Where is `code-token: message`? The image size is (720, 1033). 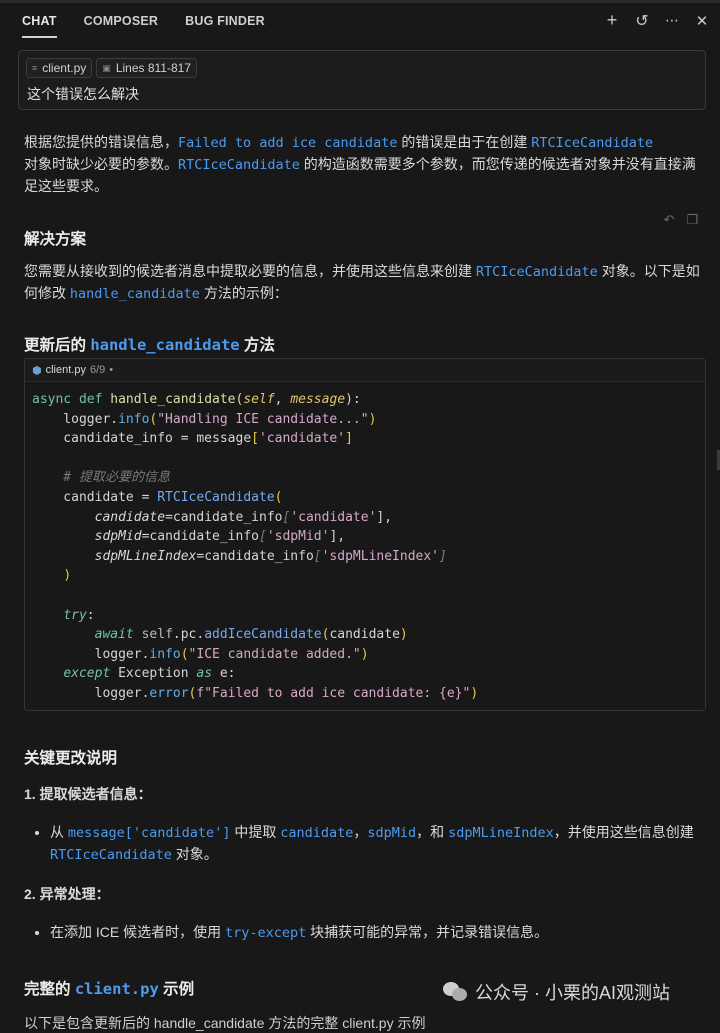 code-token: message is located at coordinates (318, 399).